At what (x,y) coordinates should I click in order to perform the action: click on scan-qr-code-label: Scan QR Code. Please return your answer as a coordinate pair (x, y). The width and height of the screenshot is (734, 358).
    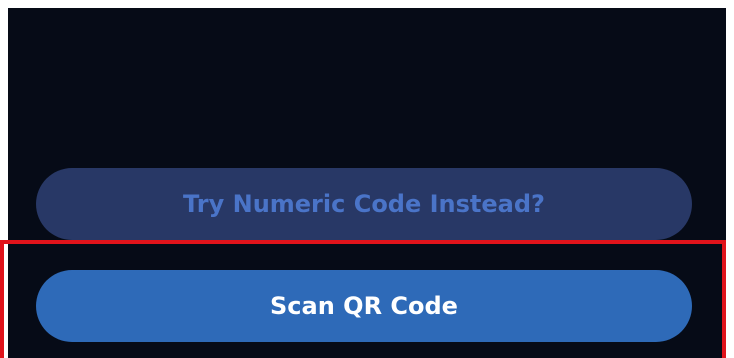
    Looking at the image, I should click on (364, 306).